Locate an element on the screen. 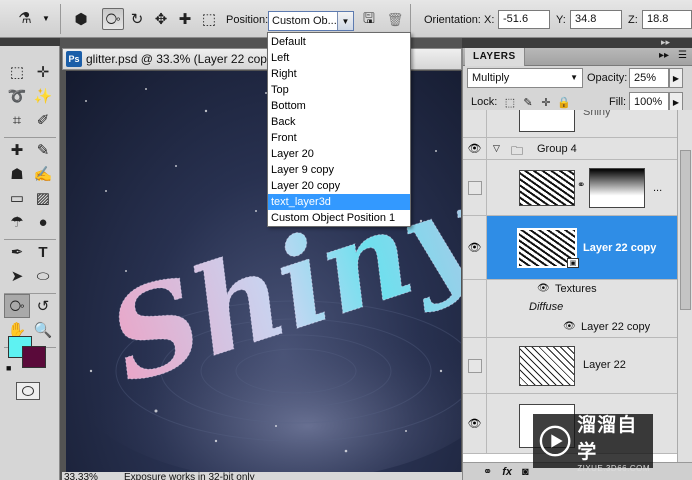 Image resolution: width=692 pixels, height=480 pixels. 3d-layer-badge-icon: ▣ is located at coordinates (573, 263).